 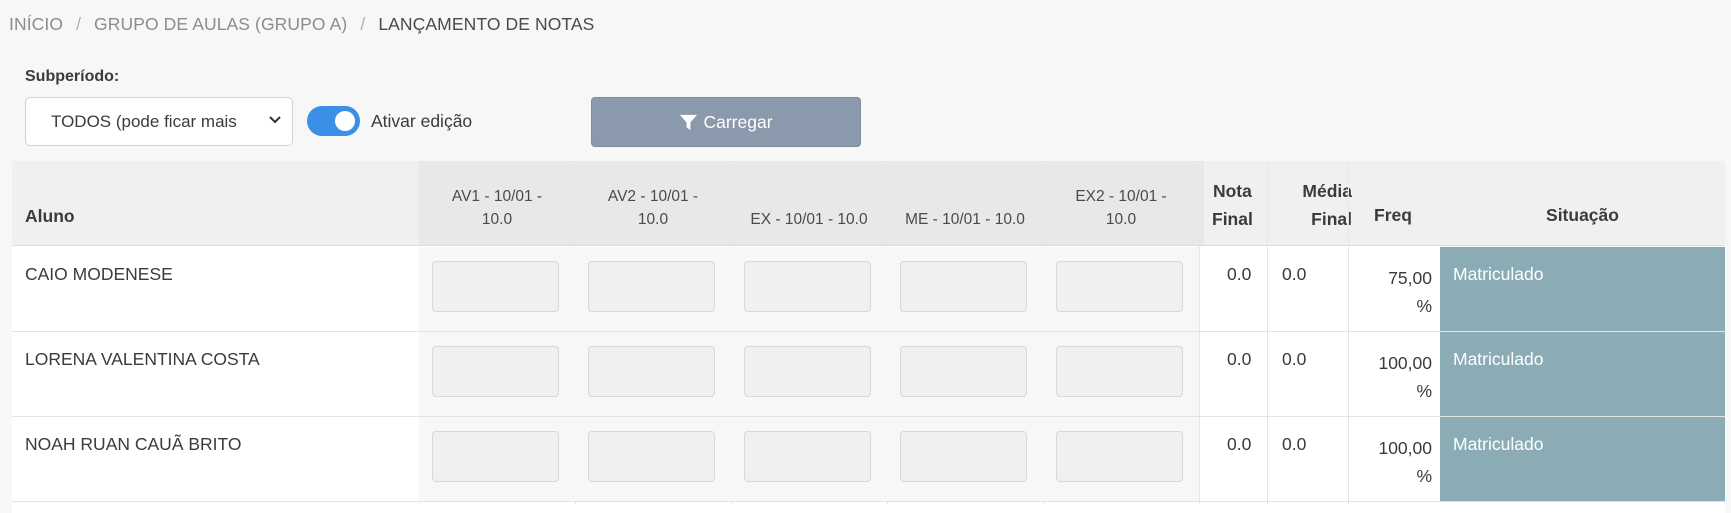 What do you see at coordinates (738, 121) in the screenshot?
I see `load-button-label: Carregar` at bounding box center [738, 121].